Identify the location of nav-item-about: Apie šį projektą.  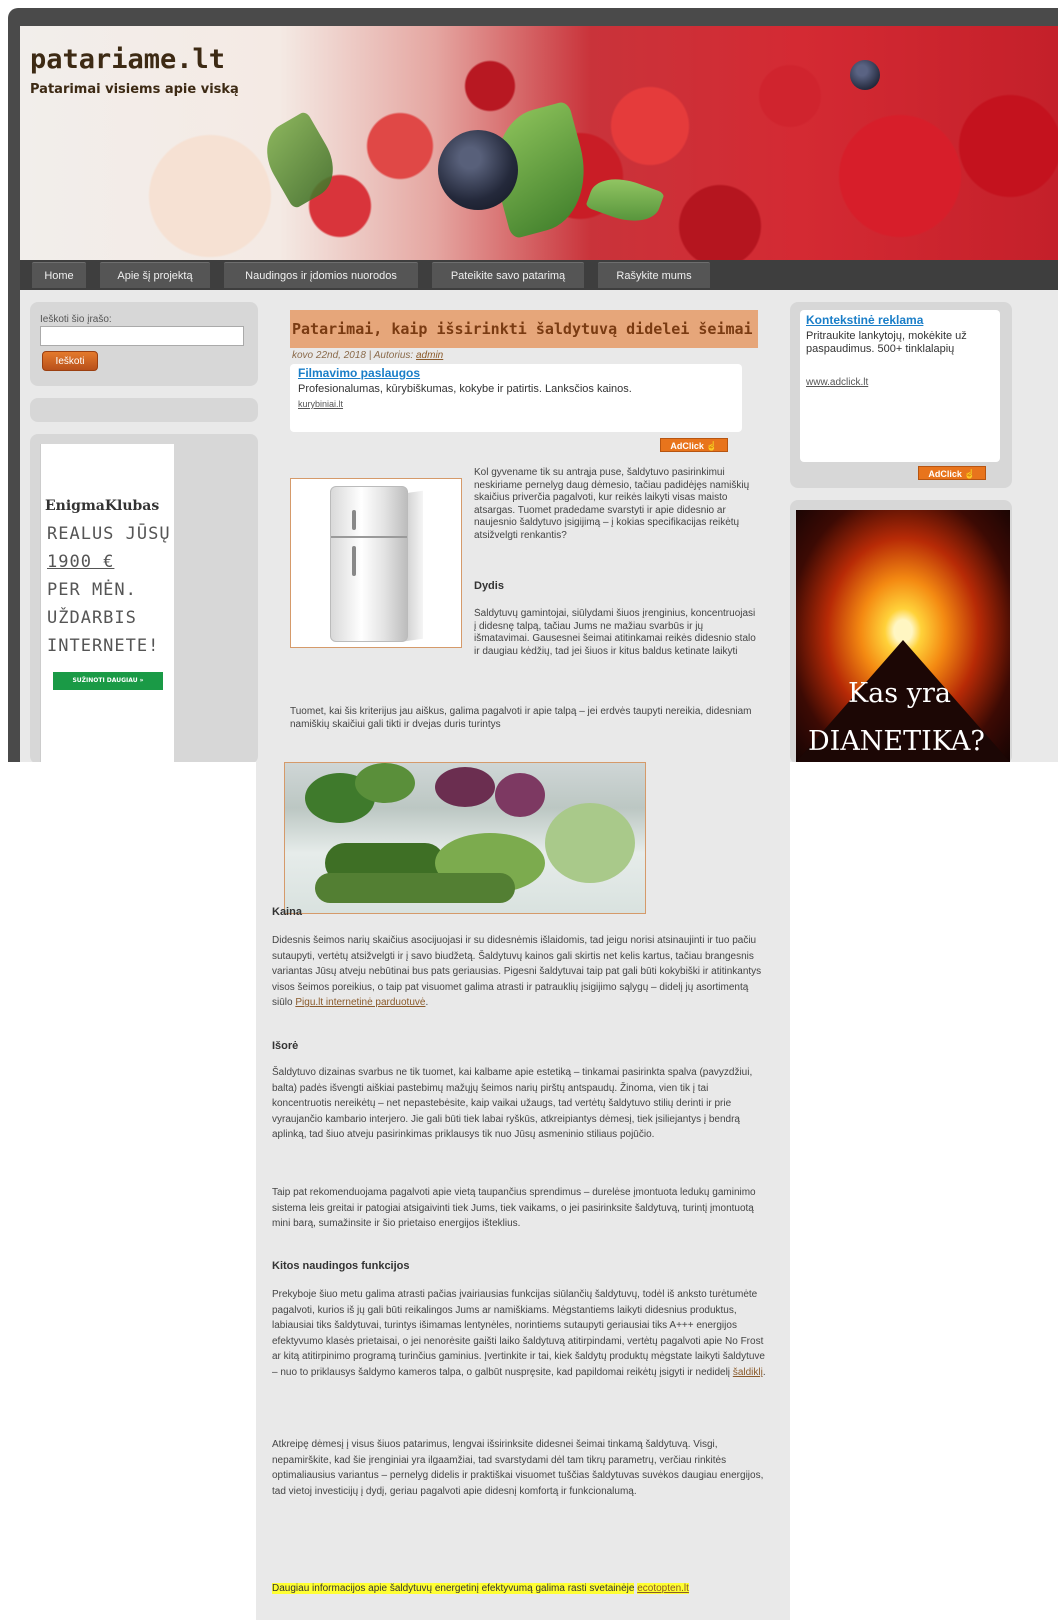
(155, 275).